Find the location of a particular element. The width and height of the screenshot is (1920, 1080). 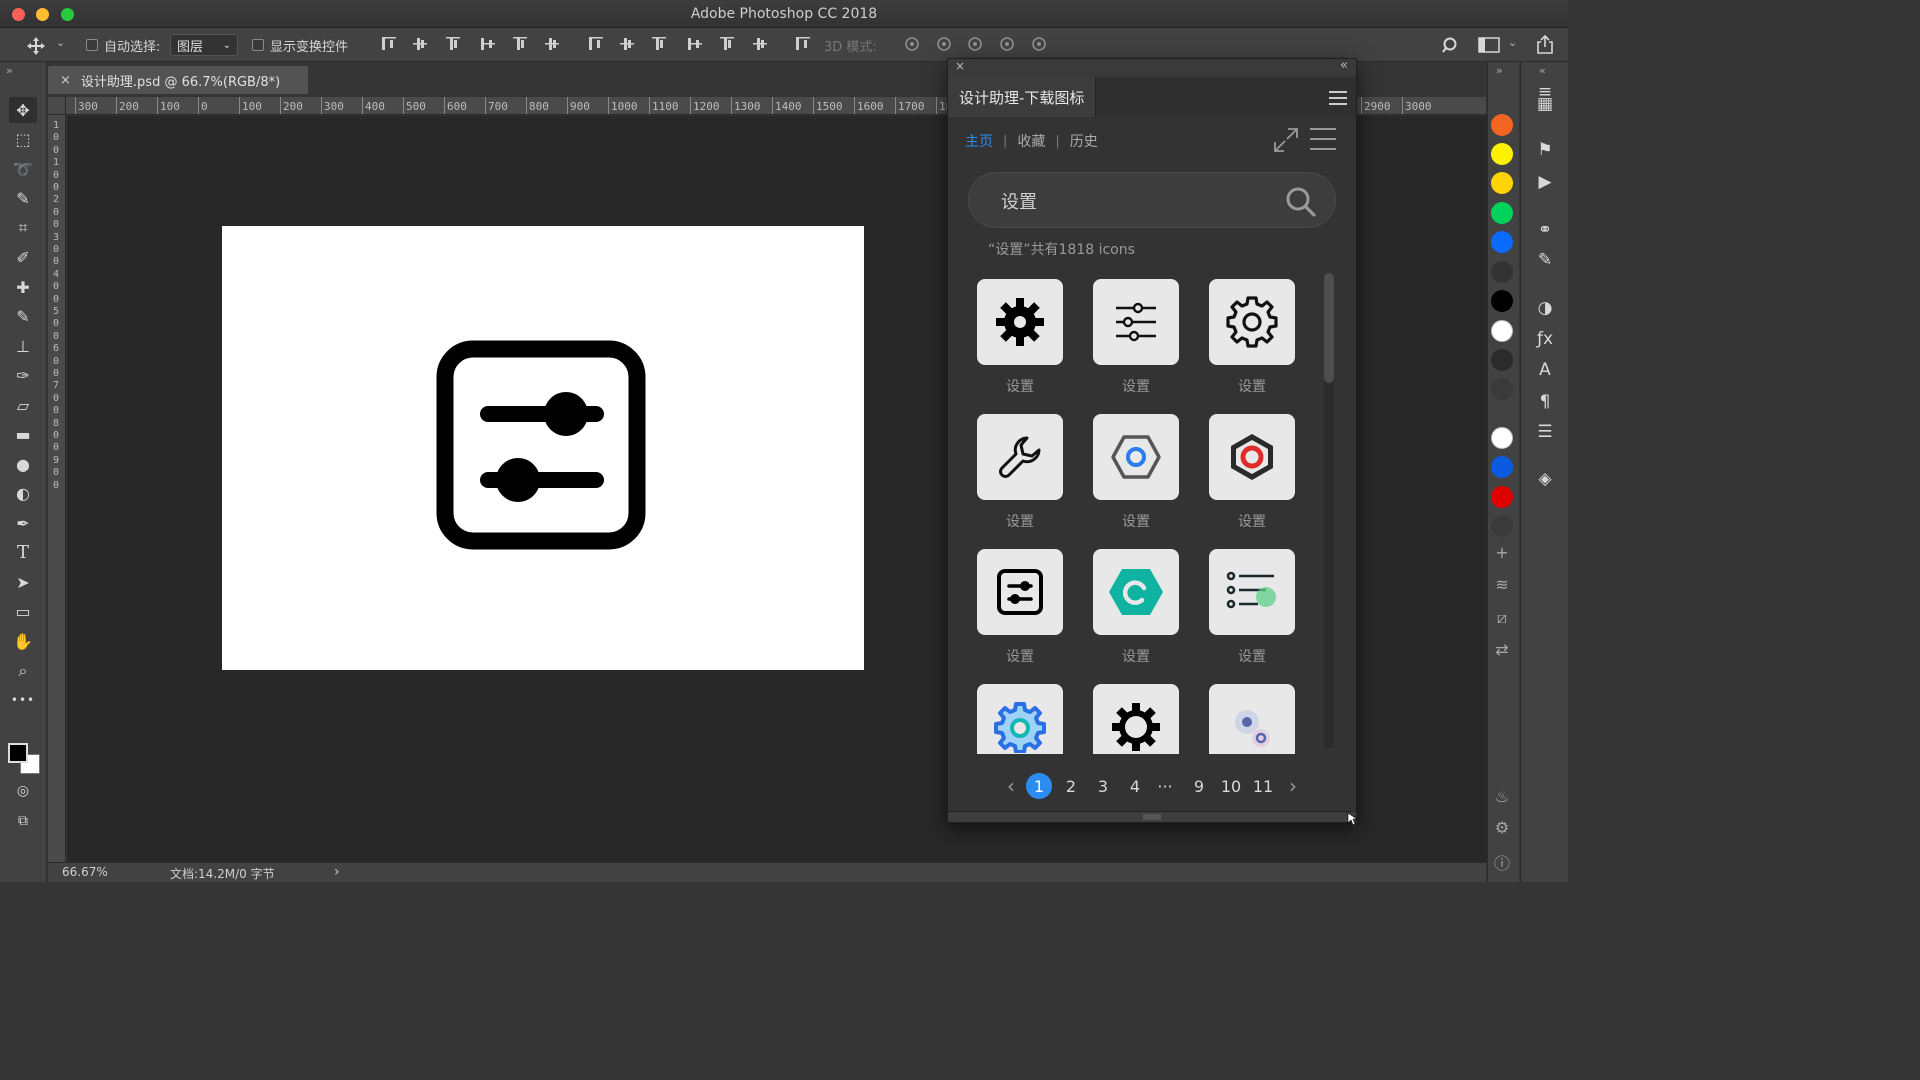

page-button: 3 is located at coordinates (1103, 786).